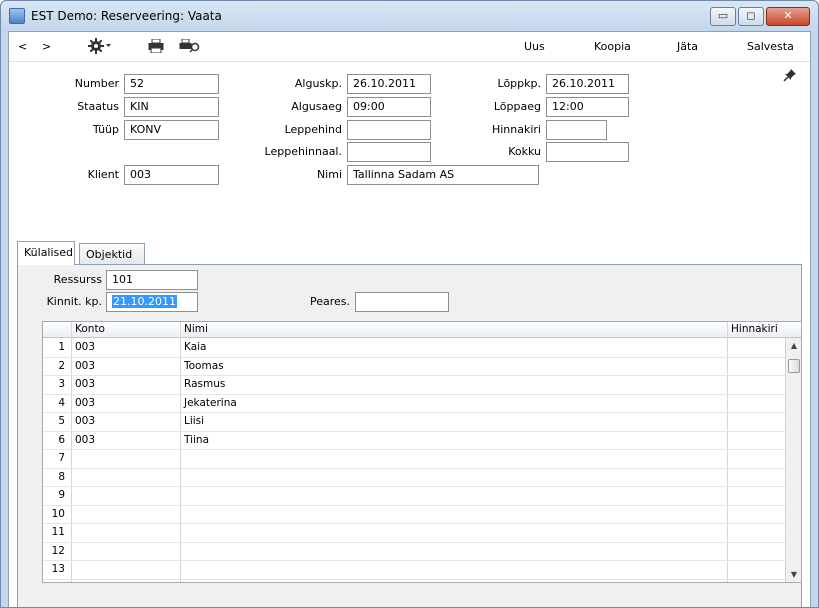 The width and height of the screenshot is (819, 608). What do you see at coordinates (171, 130) in the screenshot?
I see `type-field: KONV` at bounding box center [171, 130].